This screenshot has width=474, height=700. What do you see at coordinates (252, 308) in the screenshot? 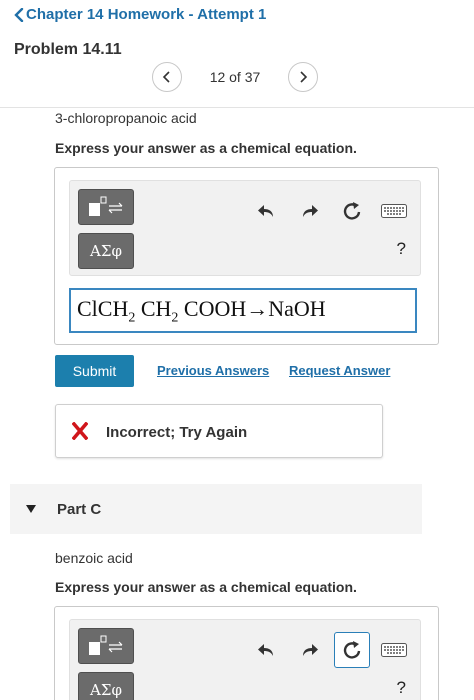
I see `equation-text: COOH→NaOH` at bounding box center [252, 308].